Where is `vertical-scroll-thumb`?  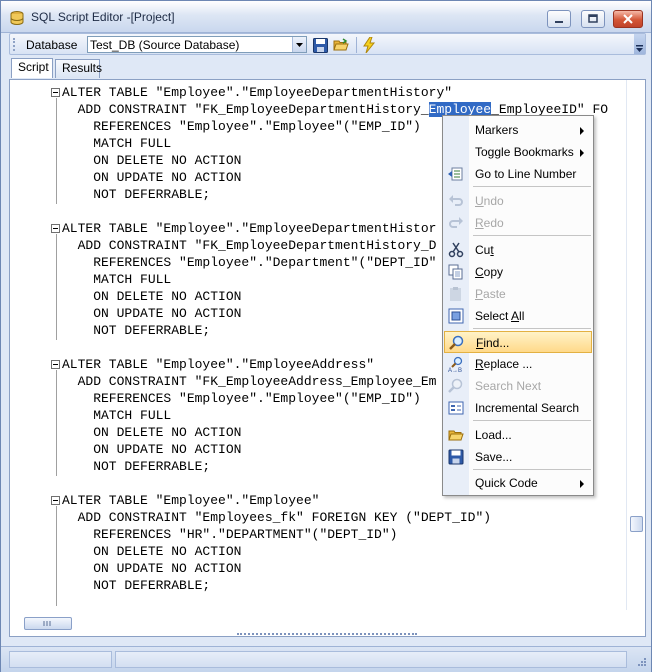 vertical-scroll-thumb is located at coordinates (636, 524).